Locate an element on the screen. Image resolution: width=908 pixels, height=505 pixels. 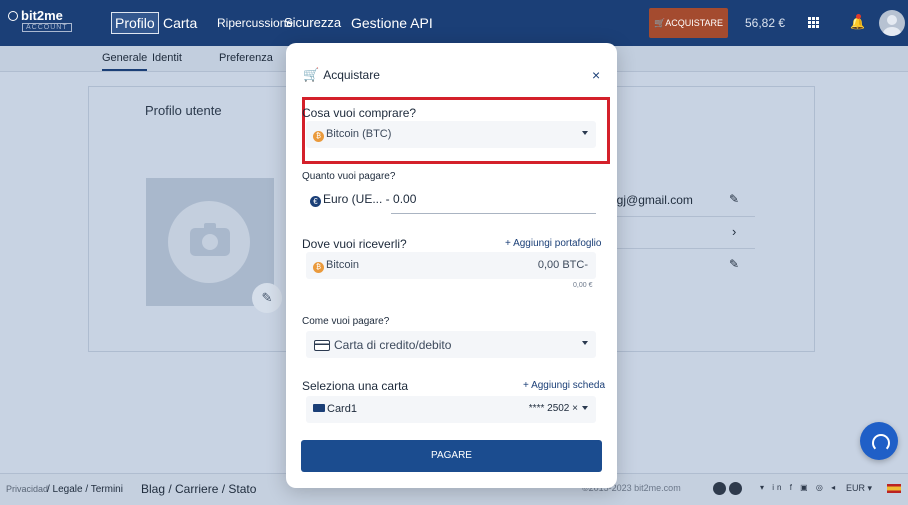
nav-sicurezza: Sicurezza is located at coordinates (312, 23).